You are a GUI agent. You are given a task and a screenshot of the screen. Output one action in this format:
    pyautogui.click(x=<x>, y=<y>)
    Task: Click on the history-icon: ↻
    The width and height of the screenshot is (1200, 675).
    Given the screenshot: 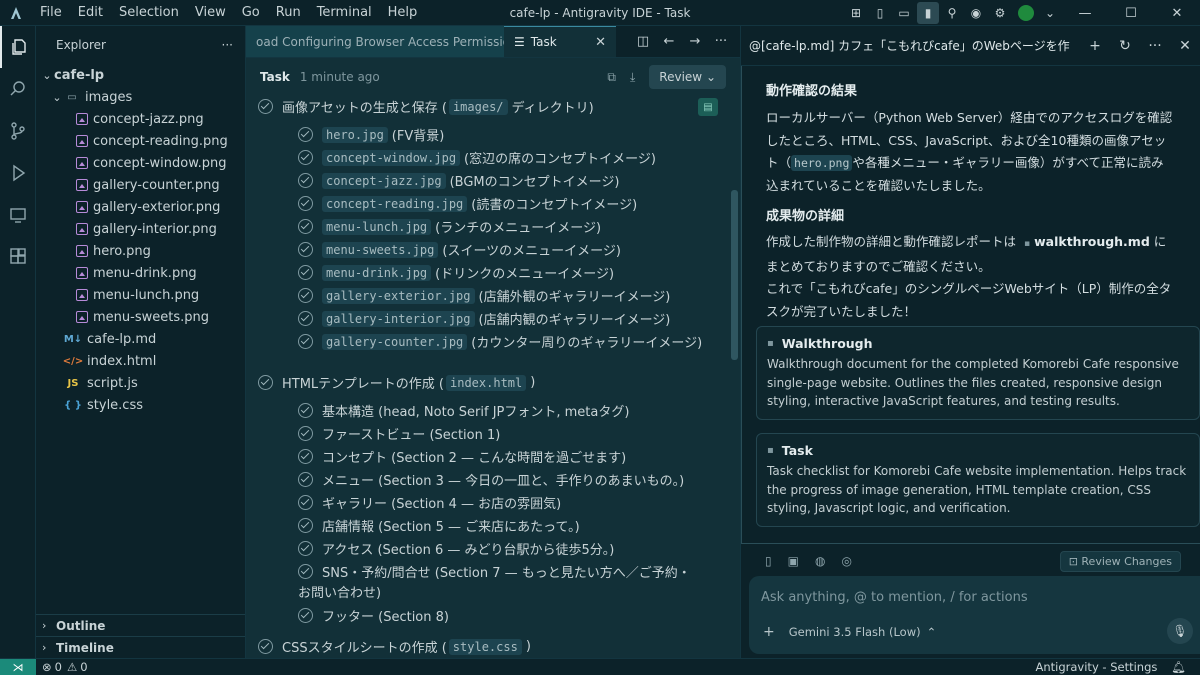 What is the action you would take?
    pyautogui.click(x=1125, y=46)
    